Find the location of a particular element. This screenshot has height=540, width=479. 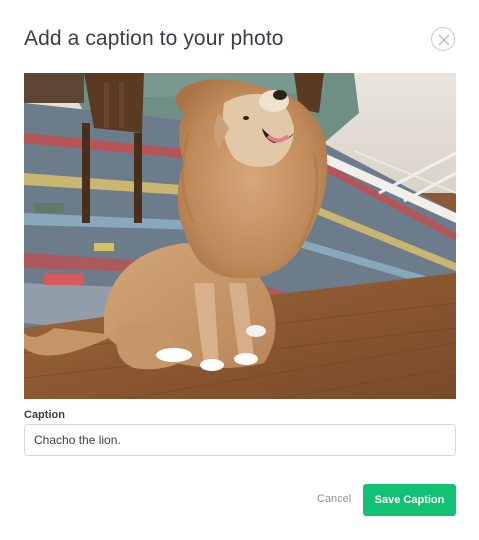

close-icon is located at coordinates (444, 40).